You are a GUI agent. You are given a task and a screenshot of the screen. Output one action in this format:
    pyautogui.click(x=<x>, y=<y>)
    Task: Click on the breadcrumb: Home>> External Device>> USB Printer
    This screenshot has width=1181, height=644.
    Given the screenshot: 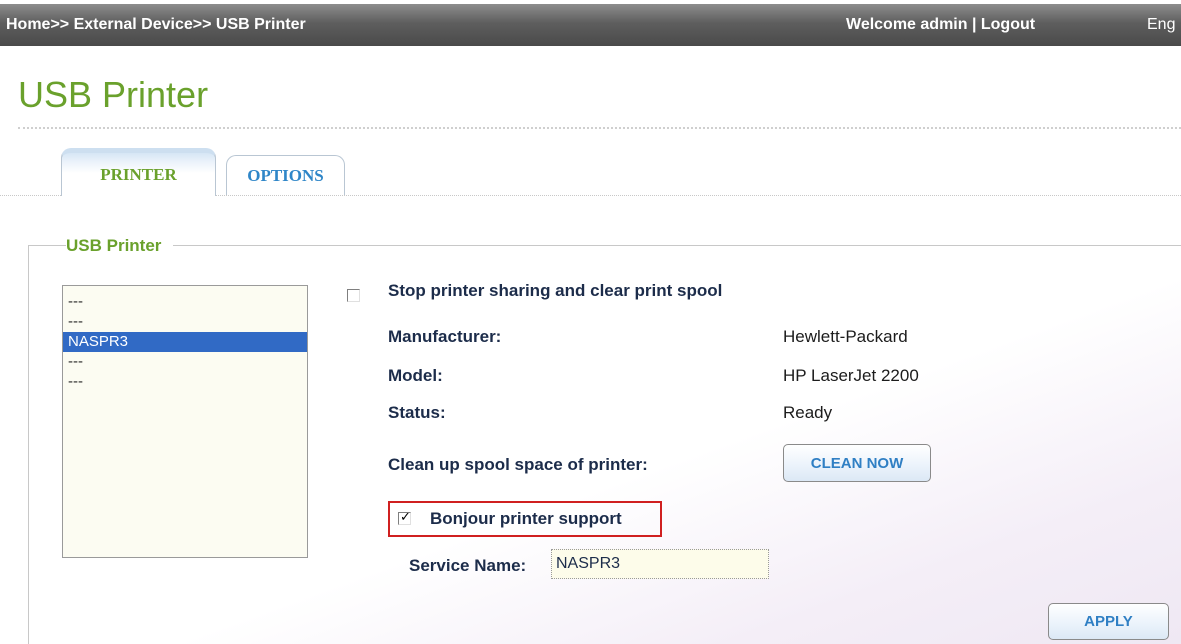 What is the action you would take?
    pyautogui.click(x=156, y=25)
    